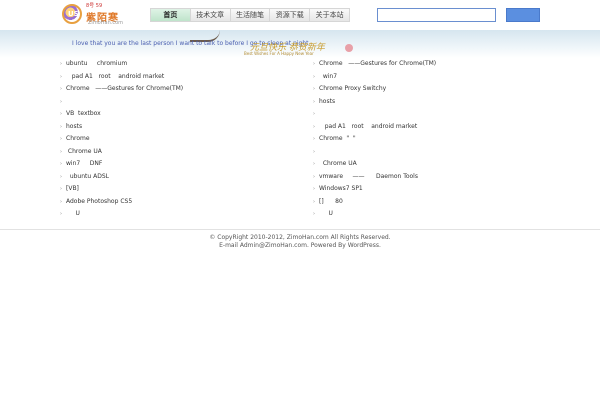 Image resolution: width=600 pixels, height=400 pixels. What do you see at coordinates (328, 76) in the screenshot?
I see `post-title: win7` at bounding box center [328, 76].